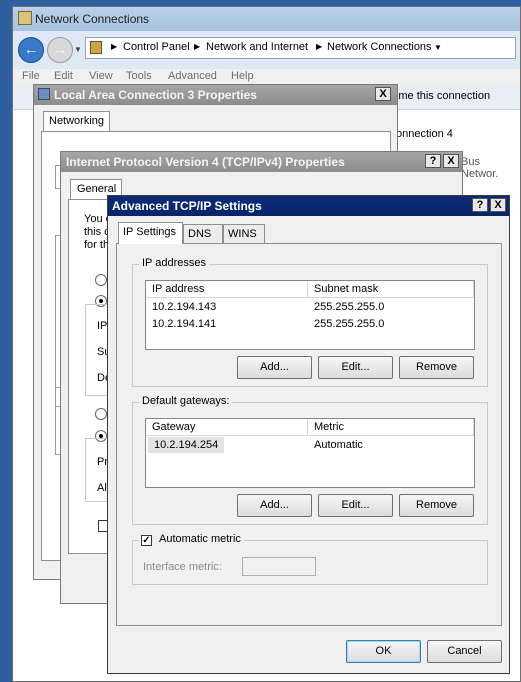 The width and height of the screenshot is (521, 682). Describe the element at coordinates (383, 651) in the screenshot. I see `ok-button: OK` at that location.